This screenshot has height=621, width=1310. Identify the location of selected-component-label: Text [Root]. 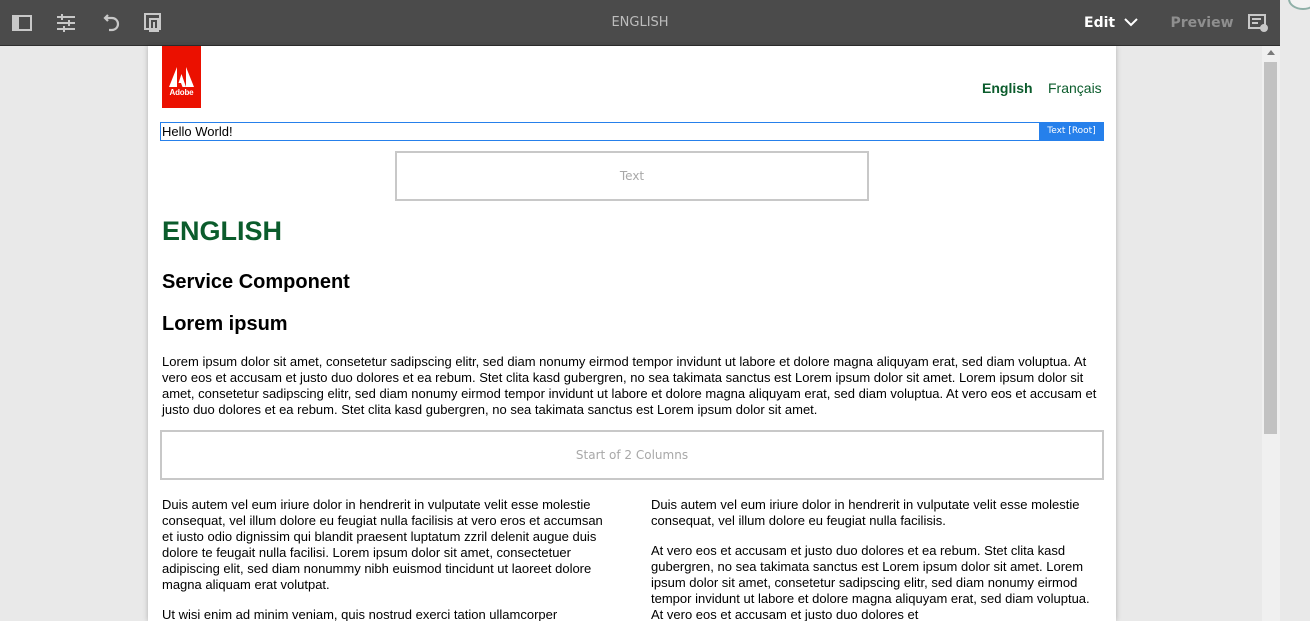
(1071, 131).